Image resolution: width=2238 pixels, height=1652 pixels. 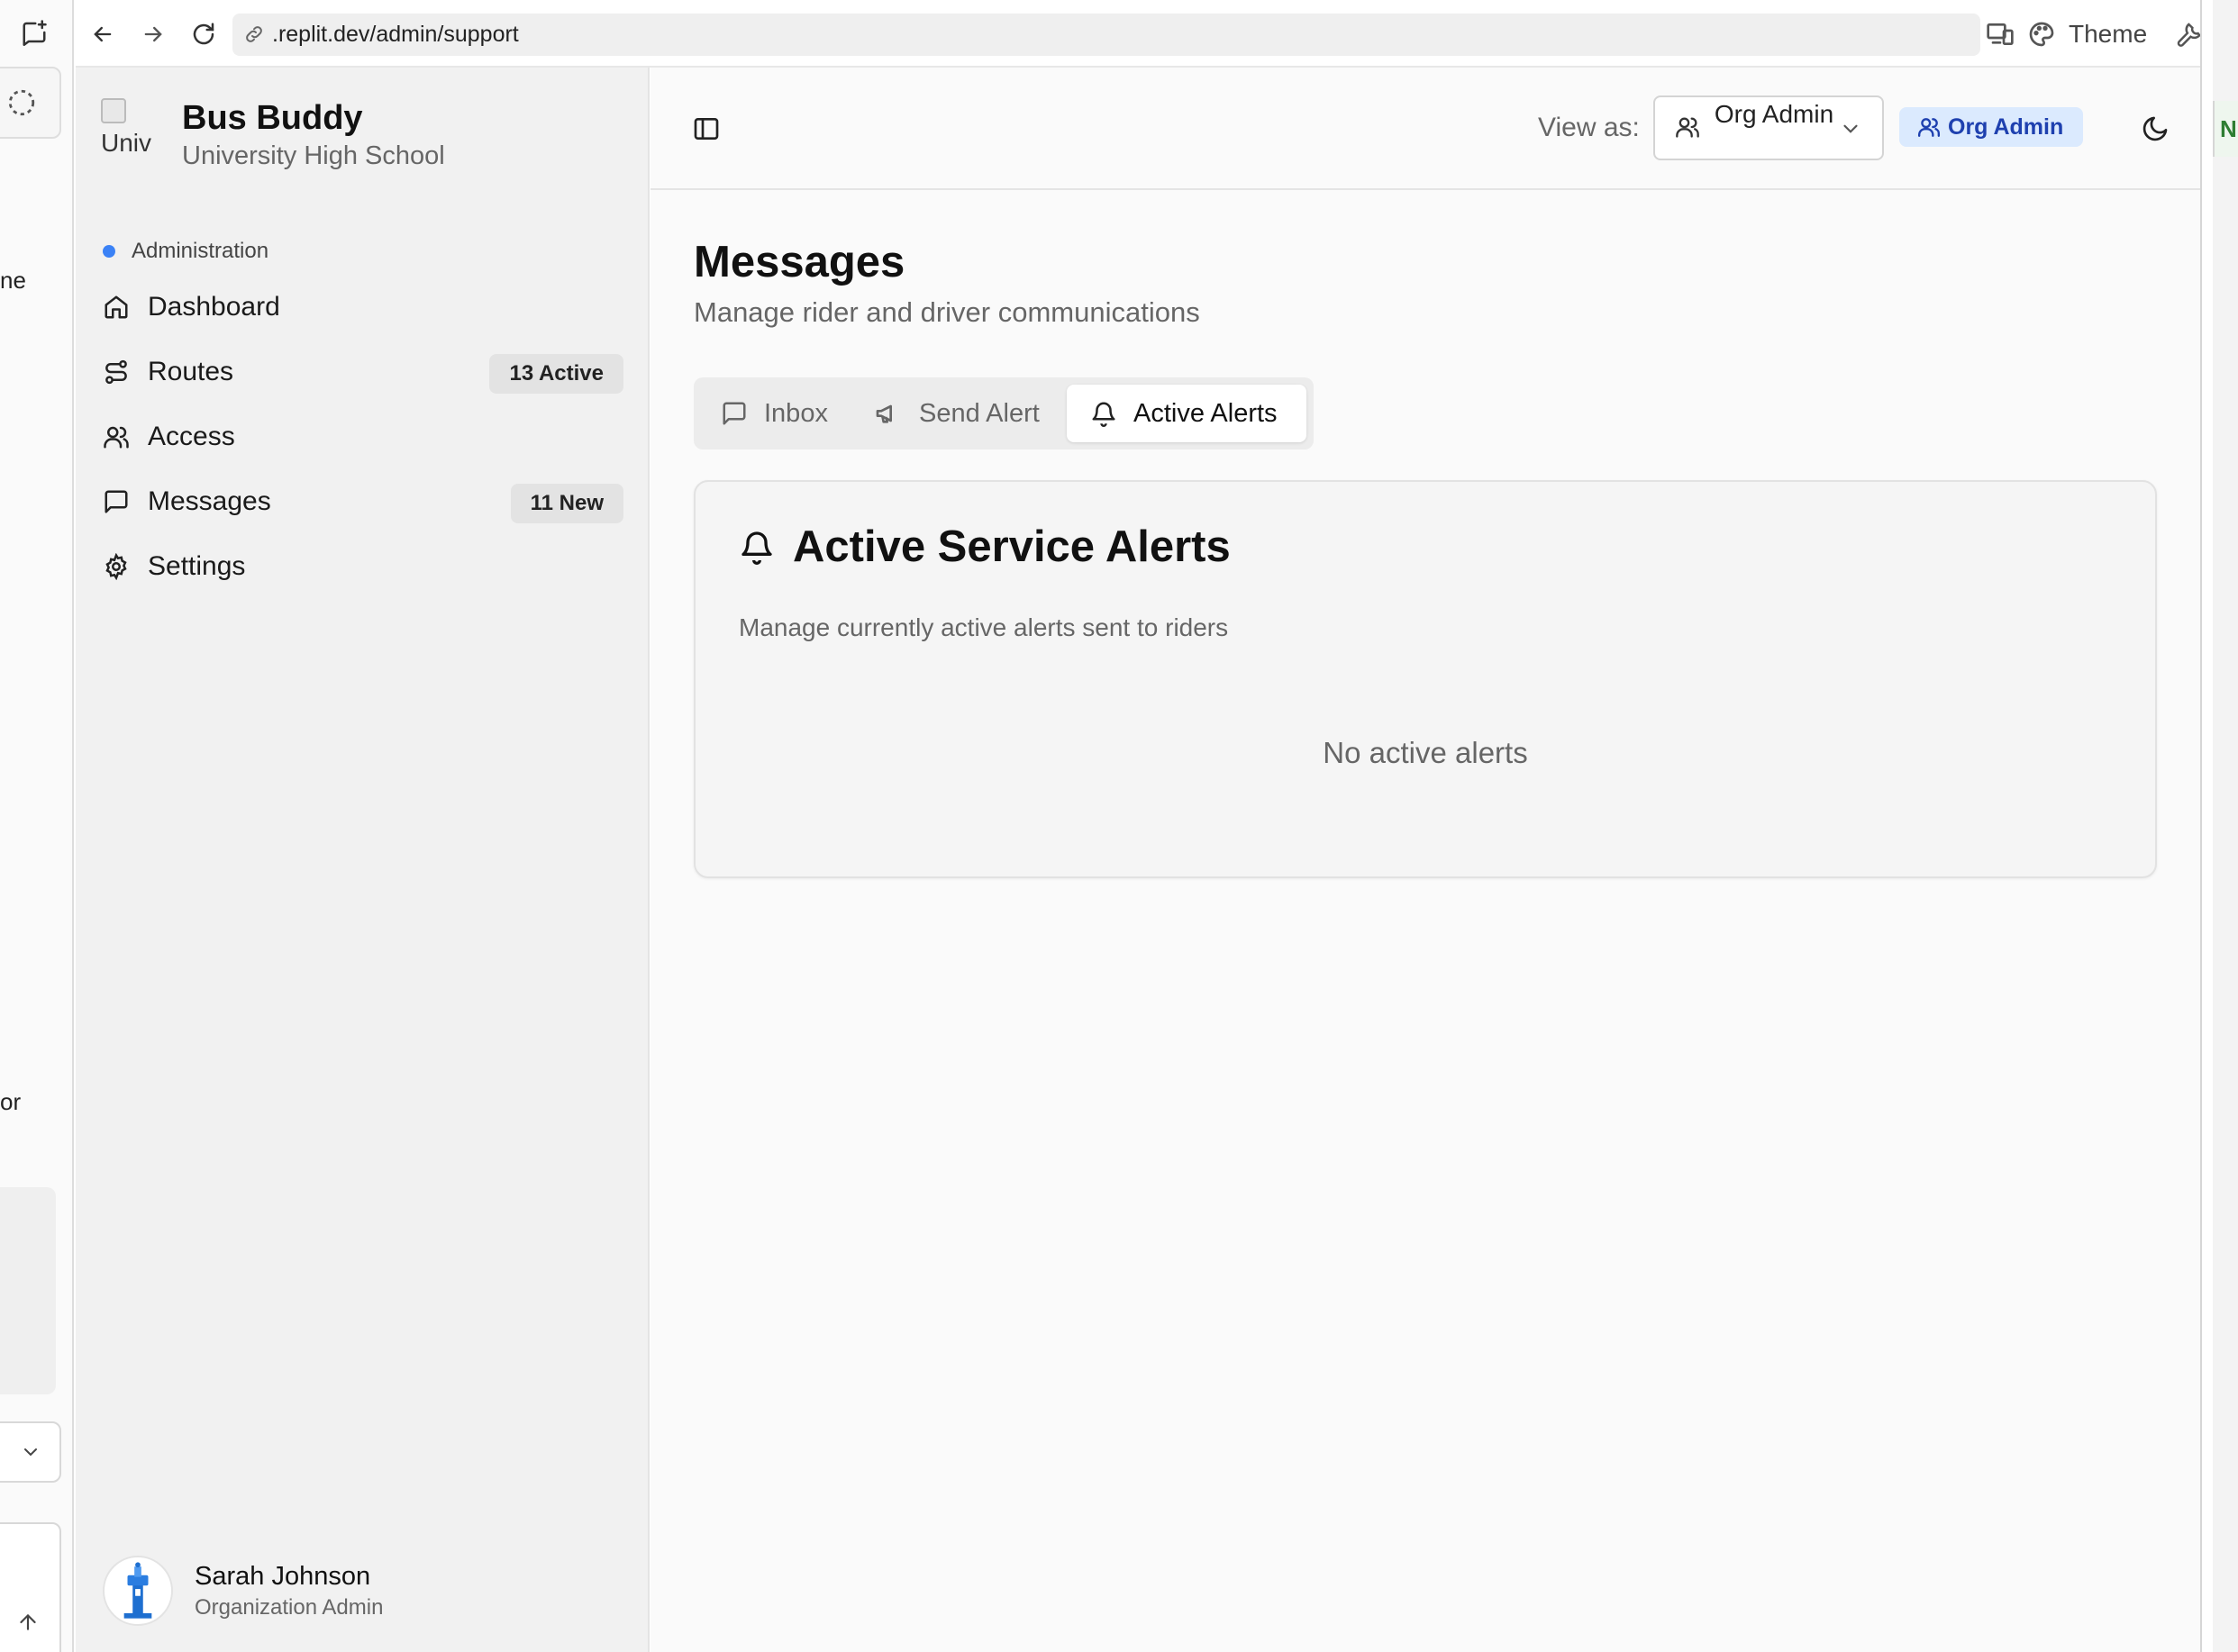 I want to click on routes-count-badge: 13 Active, so click(x=556, y=374).